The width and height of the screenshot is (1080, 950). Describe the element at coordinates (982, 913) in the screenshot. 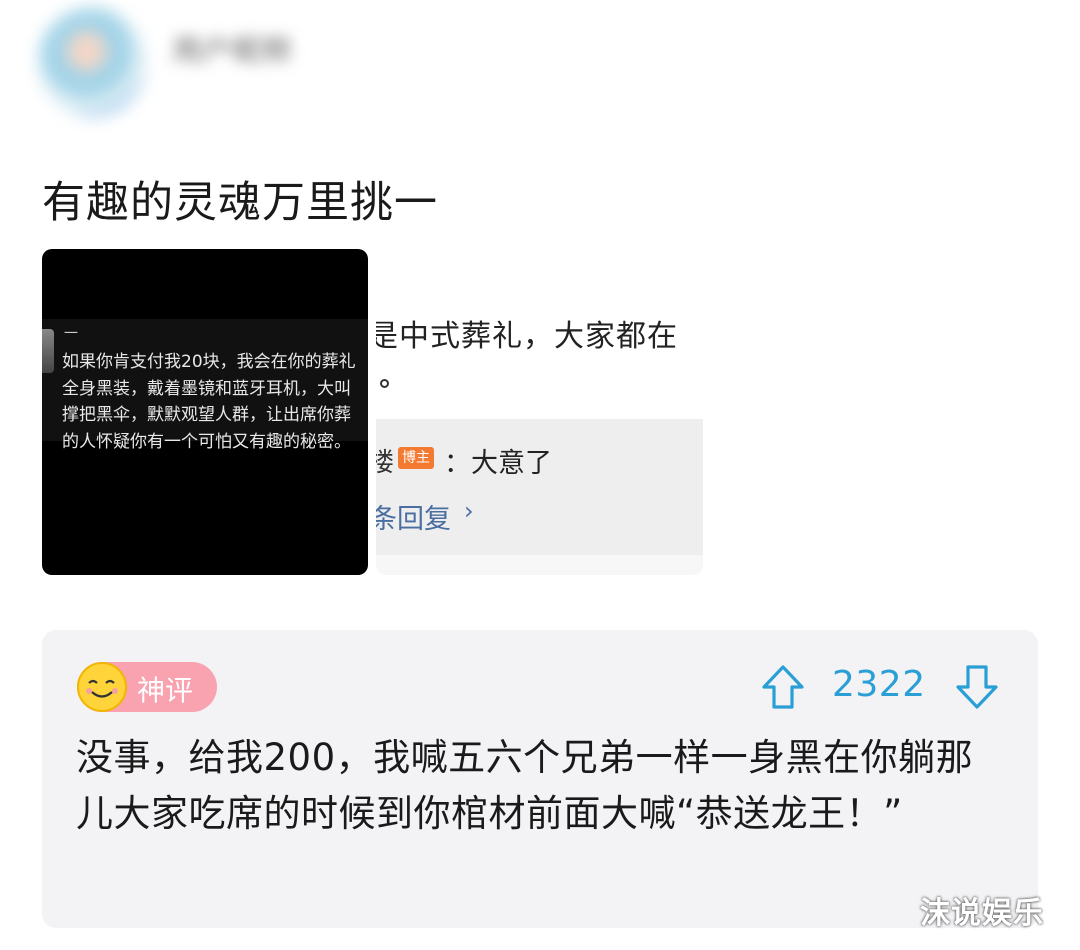

I see `watermark: 沫说娱乐` at that location.